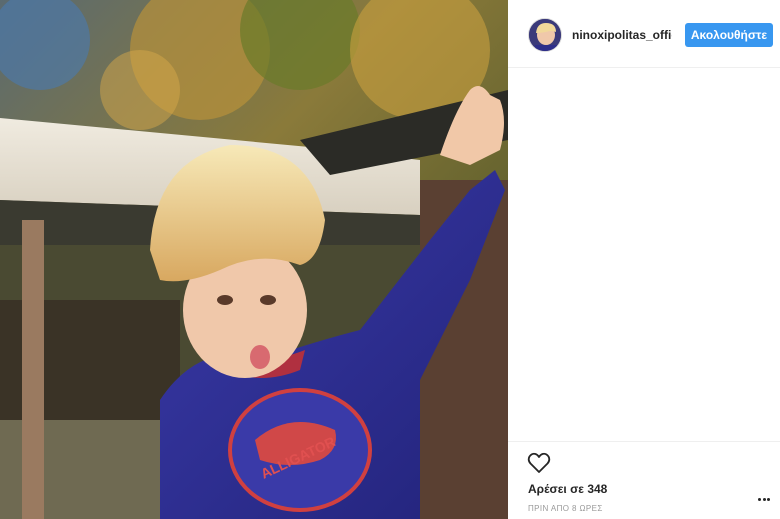 This screenshot has width=780, height=519. Describe the element at coordinates (766, 494) in the screenshot. I see `more-options-icon` at that location.